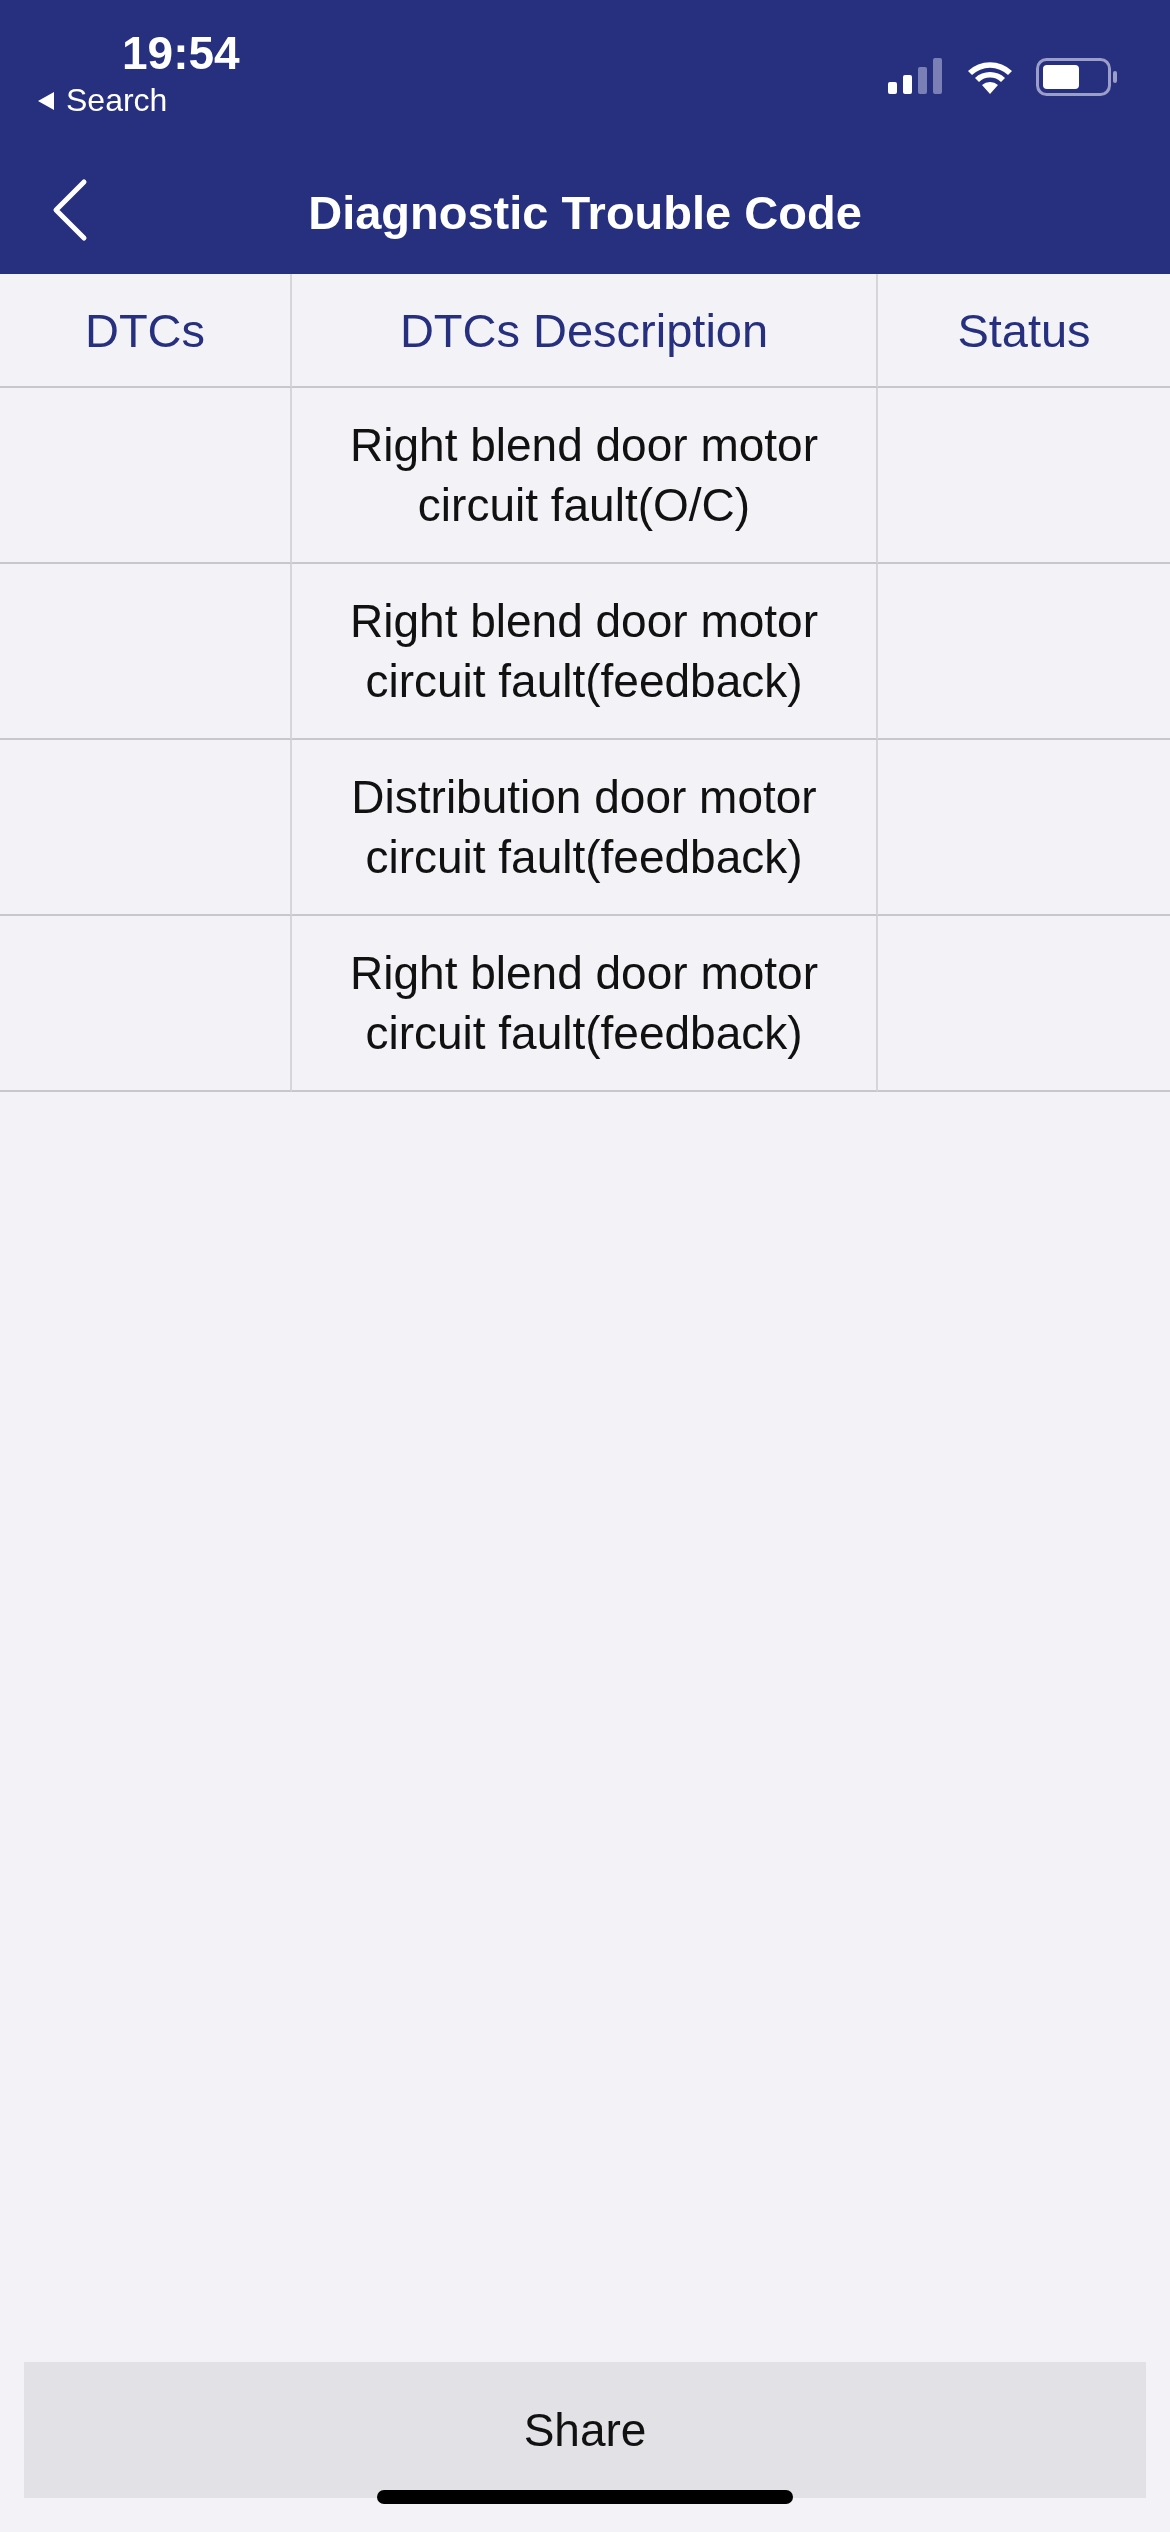 The width and height of the screenshot is (1170, 2532). I want to click on status-time: 19:54, so click(181, 53).